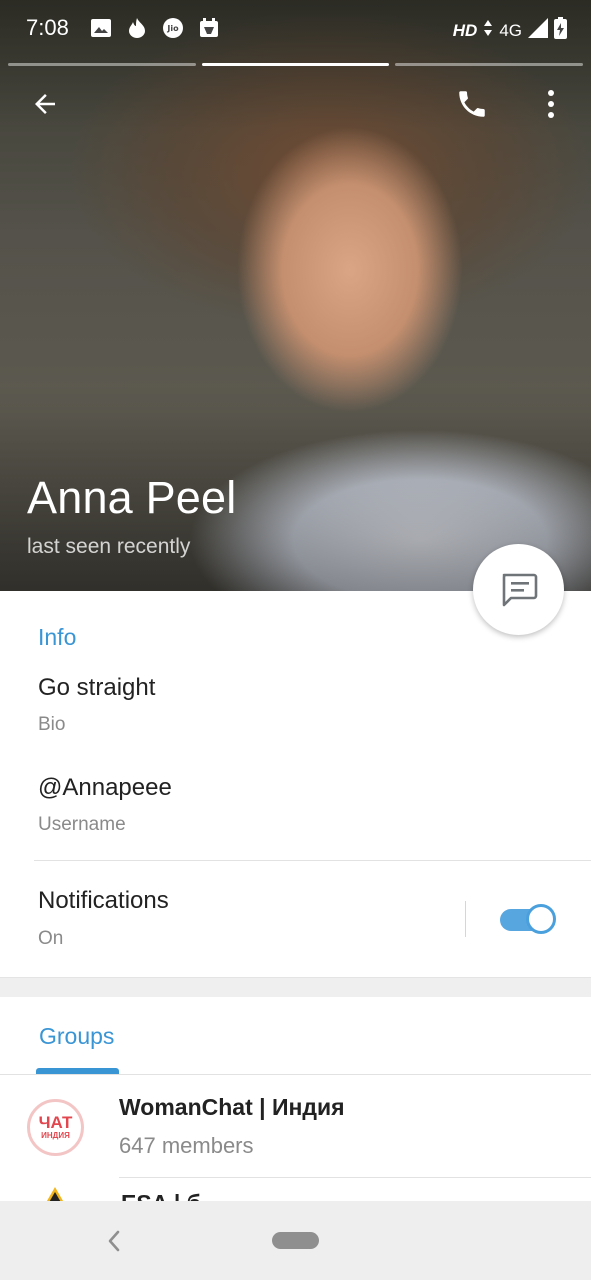  Describe the element at coordinates (312, 860) in the screenshot. I see `info-divider` at that location.